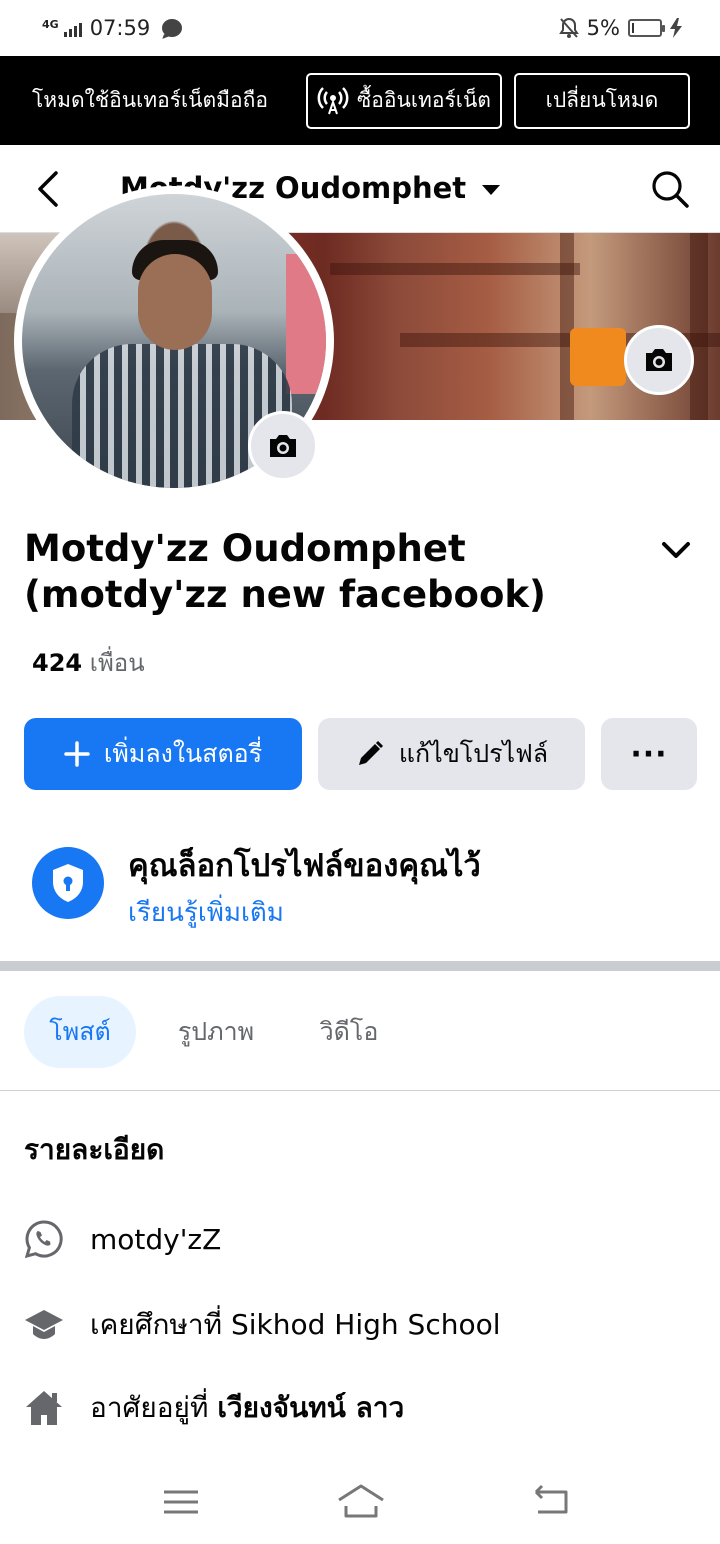  What do you see at coordinates (349, 1032) in the screenshot?
I see `tab-videos: วิดีโอ` at bounding box center [349, 1032].